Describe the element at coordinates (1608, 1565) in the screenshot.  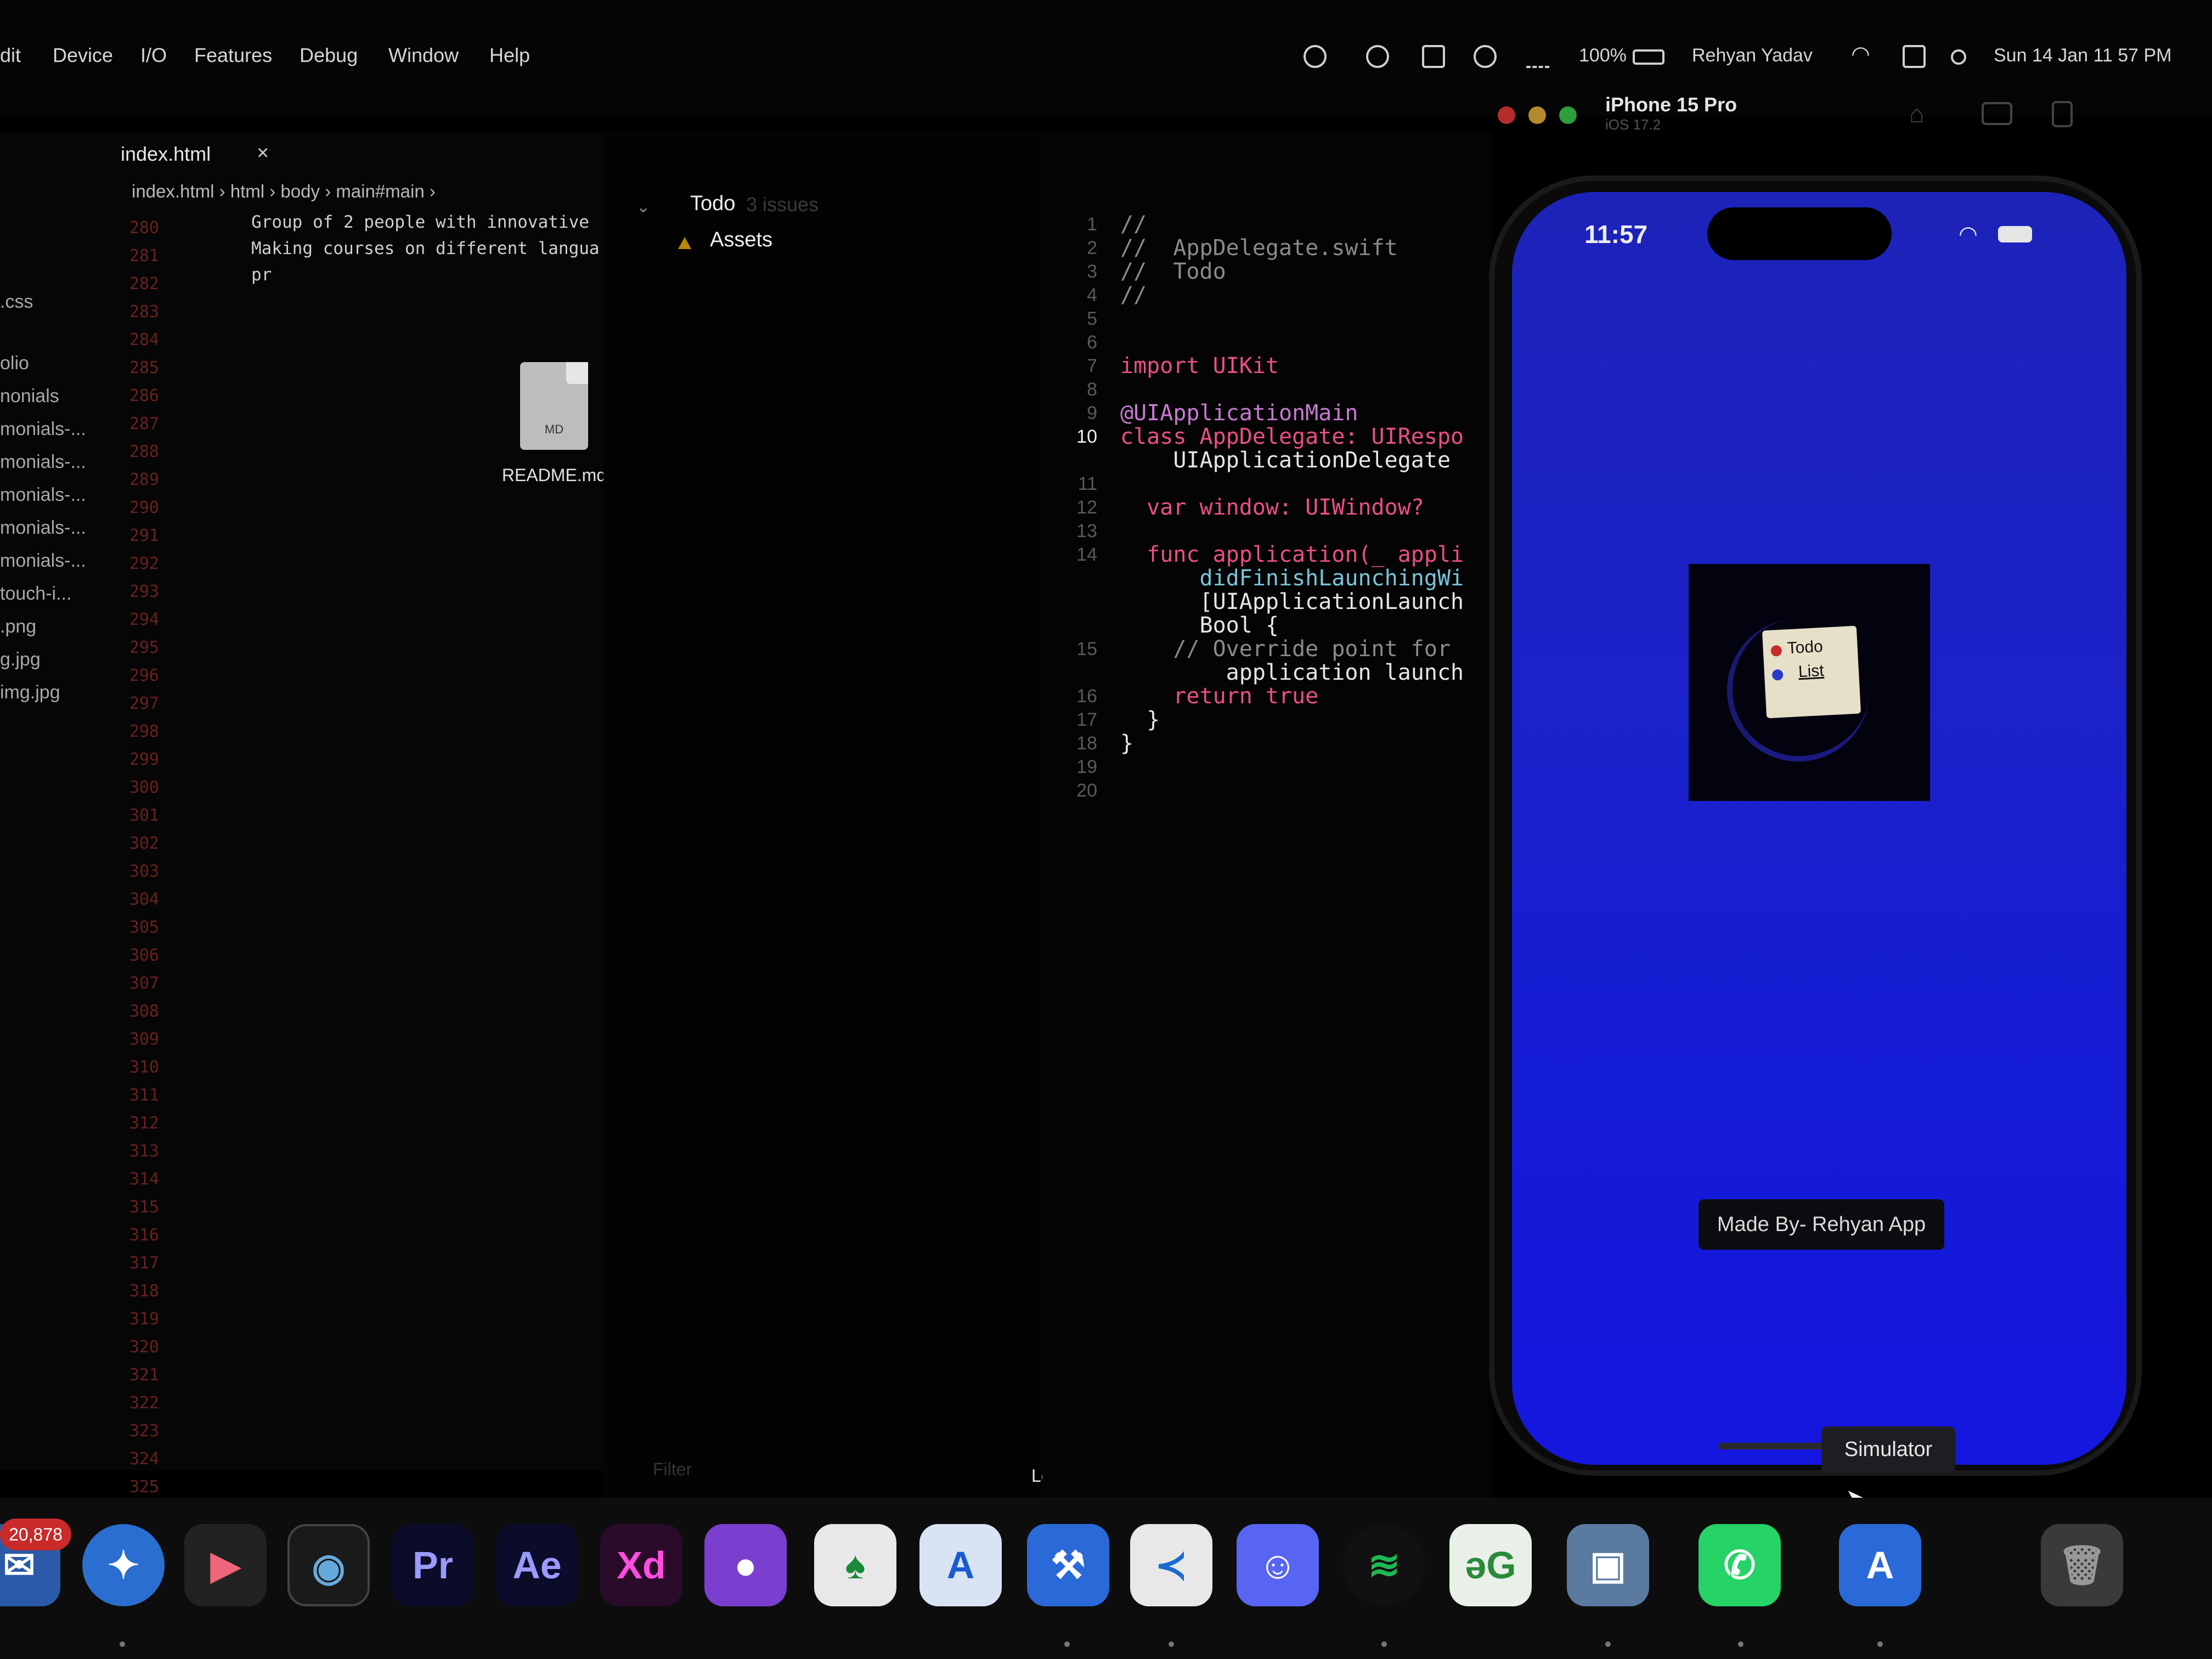
I see `preview-icon: ▣` at that location.